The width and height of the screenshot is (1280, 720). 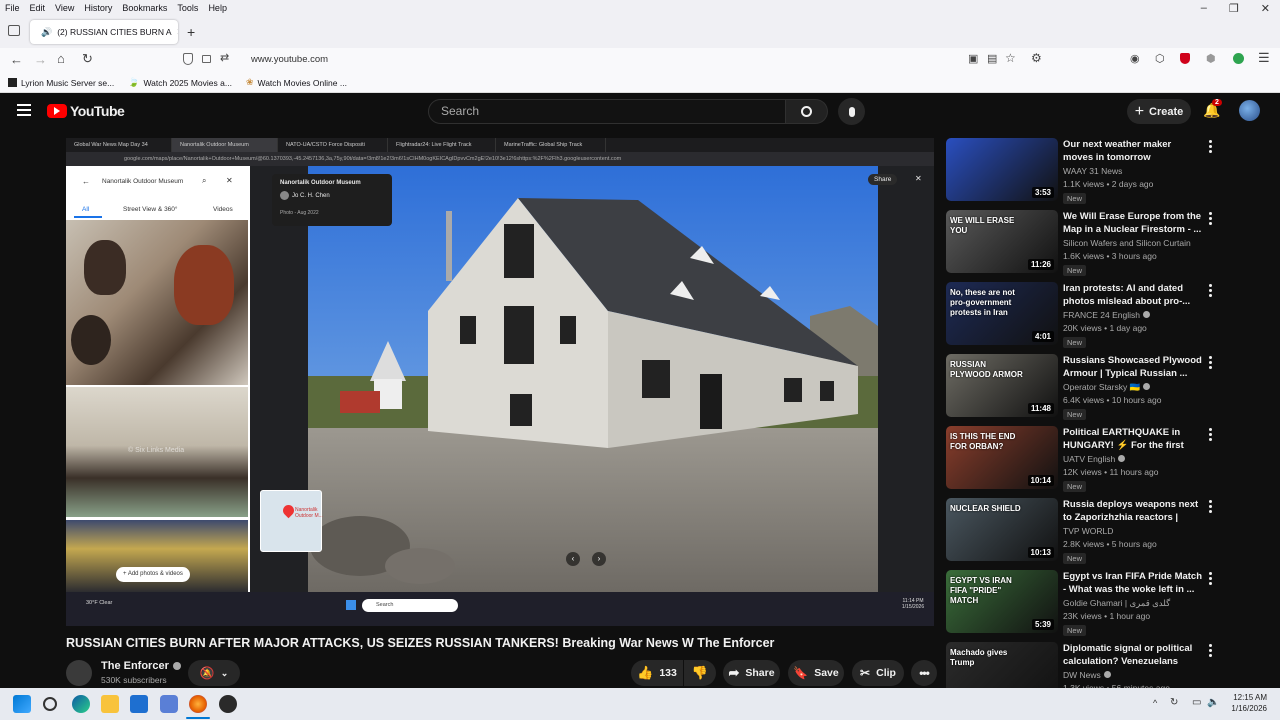 I want to click on ublock-icon, so click(x=1185, y=58).